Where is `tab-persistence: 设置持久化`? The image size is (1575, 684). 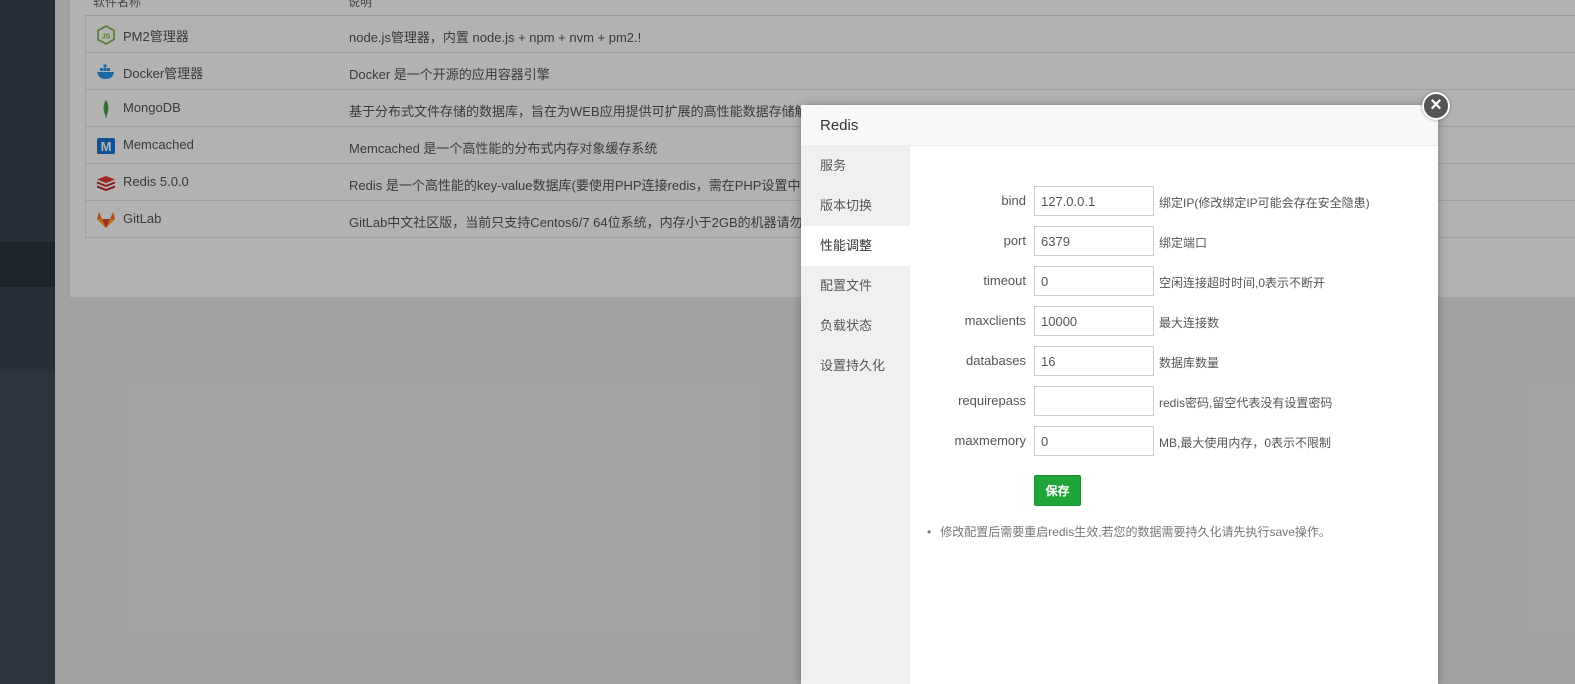 tab-persistence: 设置持久化 is located at coordinates (855, 366).